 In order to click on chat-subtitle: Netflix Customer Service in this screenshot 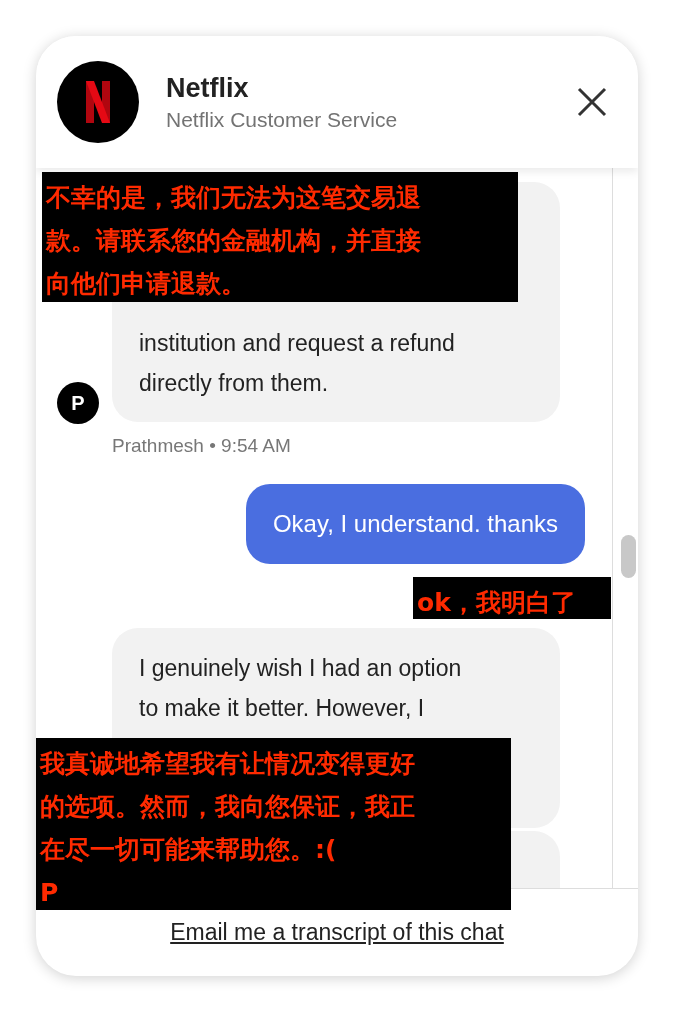, I will do `click(282, 119)`.